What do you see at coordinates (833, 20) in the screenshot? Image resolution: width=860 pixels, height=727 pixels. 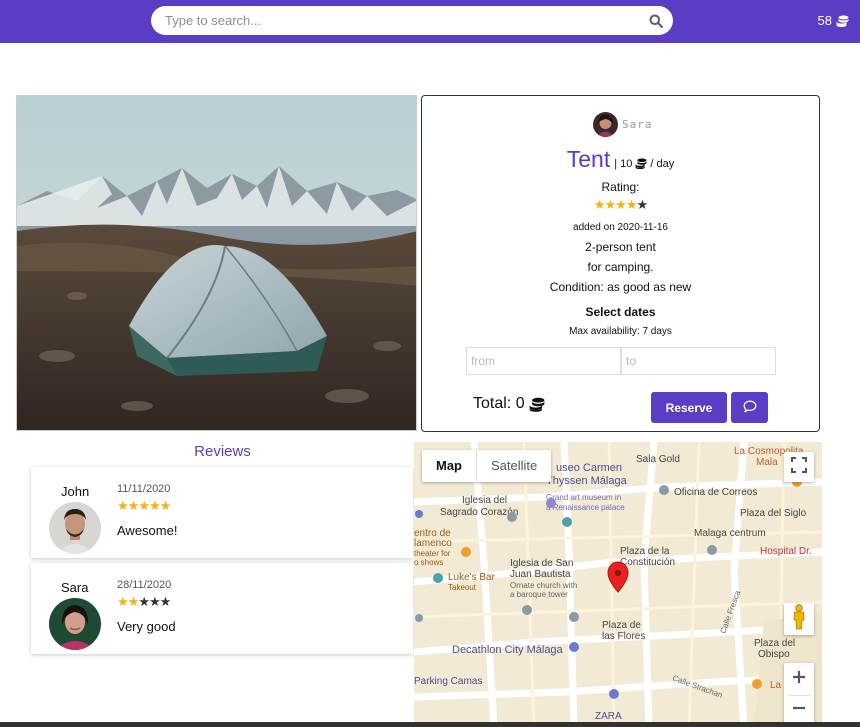 I see `coin-balance: 58` at bounding box center [833, 20].